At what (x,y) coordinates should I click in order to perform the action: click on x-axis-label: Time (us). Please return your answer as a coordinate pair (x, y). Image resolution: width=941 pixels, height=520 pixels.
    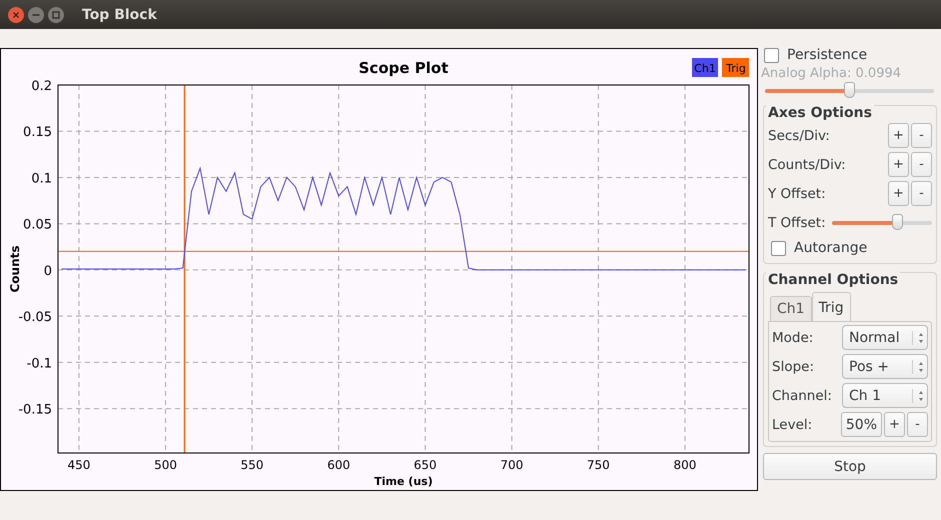
    Looking at the image, I should click on (403, 481).